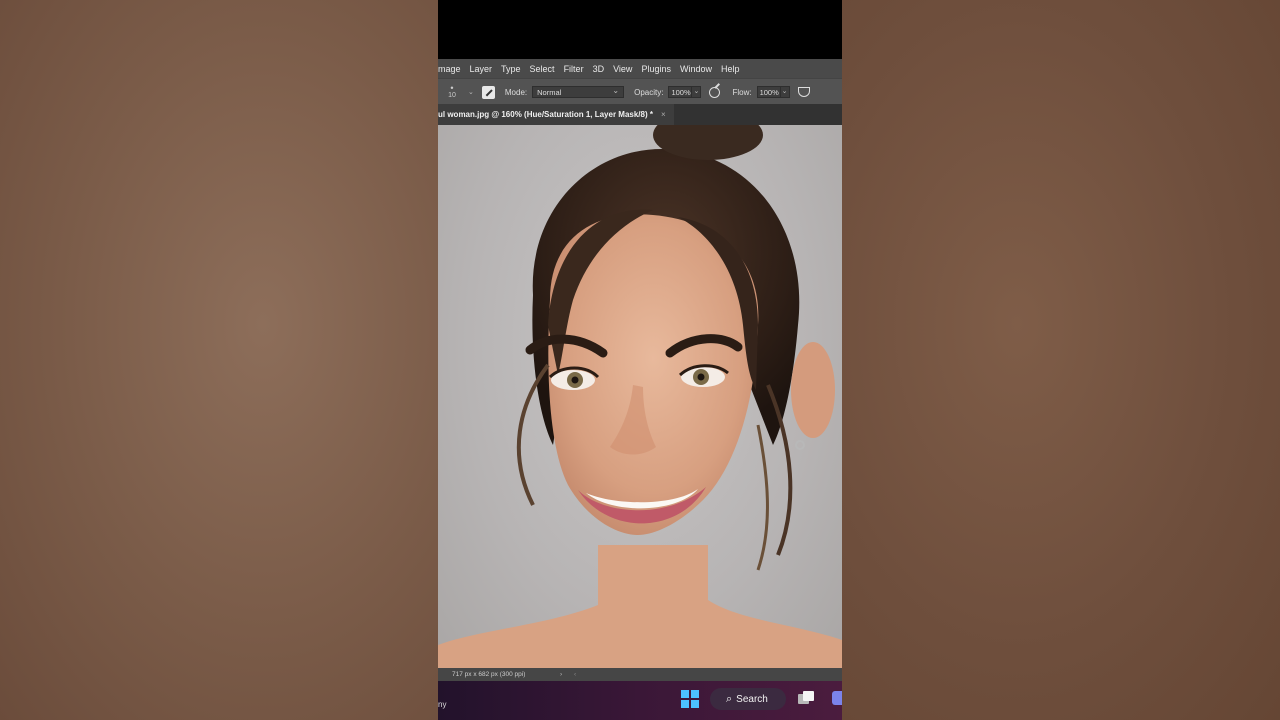 The height and width of the screenshot is (720, 1280). What do you see at coordinates (697, 92) in the screenshot?
I see `opacity-caret-icon: ⌄` at bounding box center [697, 92].